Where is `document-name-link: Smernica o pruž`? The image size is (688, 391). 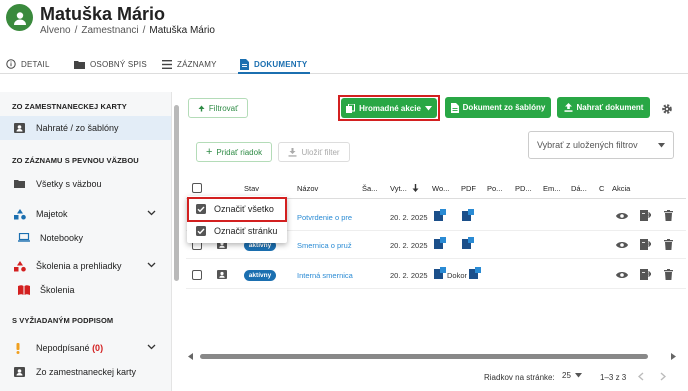 document-name-link: Smernica o pruž is located at coordinates (327, 245).